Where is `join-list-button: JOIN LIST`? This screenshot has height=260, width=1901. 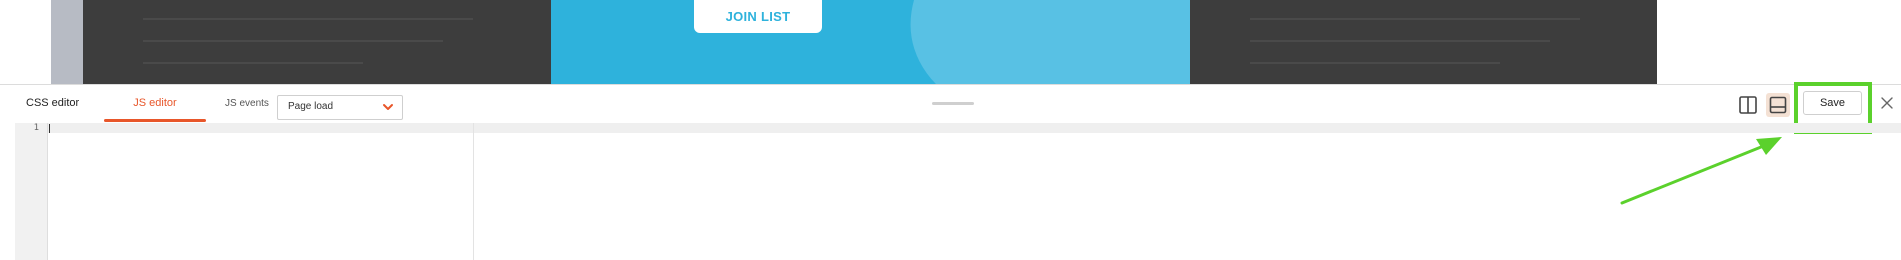
join-list-button: JOIN LIST is located at coordinates (758, 16).